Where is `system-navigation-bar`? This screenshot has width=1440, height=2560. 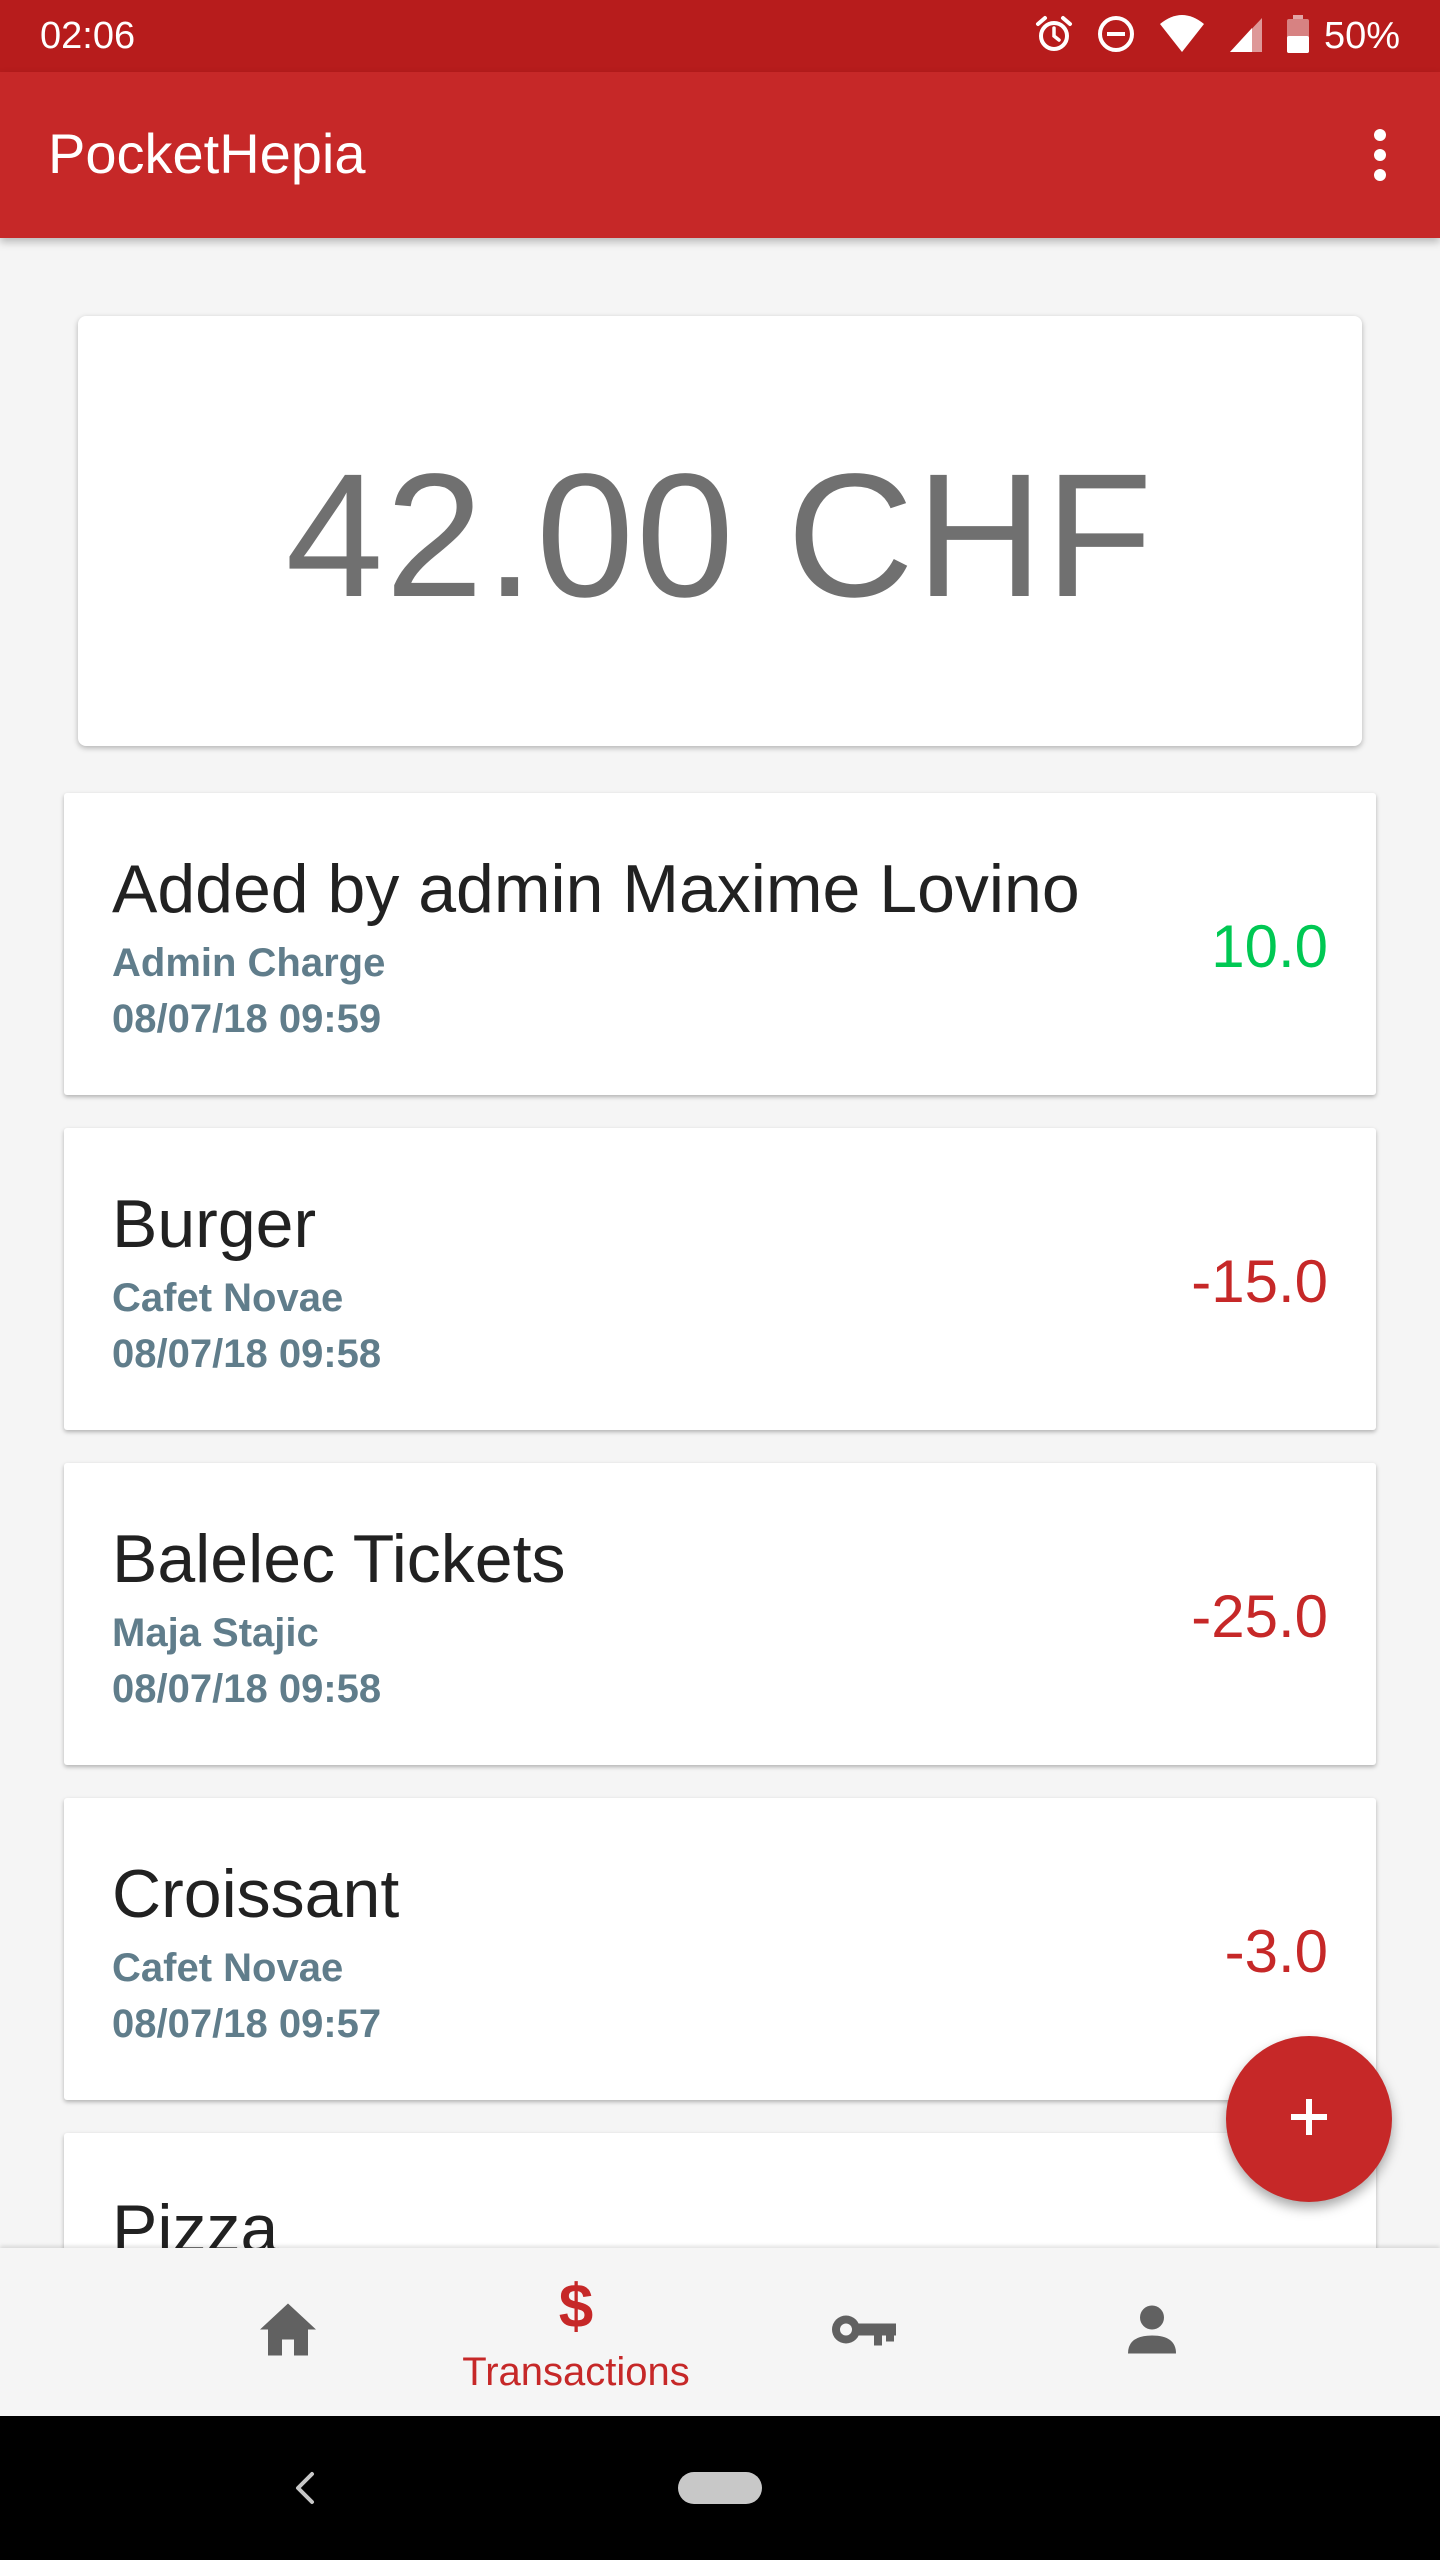 system-navigation-bar is located at coordinates (720, 2488).